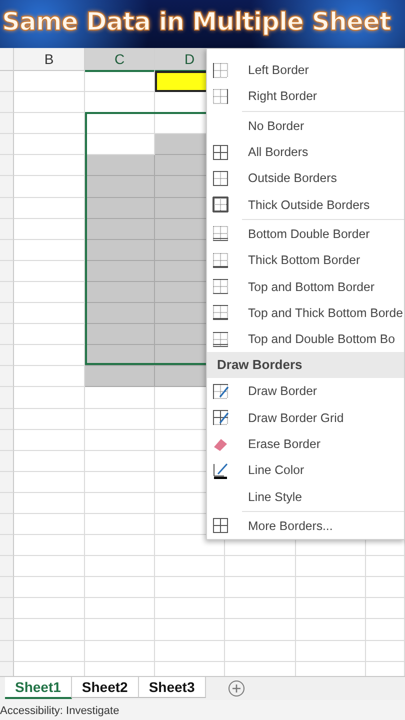  Describe the element at coordinates (220, 96) in the screenshot. I see `right-border-icon` at that location.